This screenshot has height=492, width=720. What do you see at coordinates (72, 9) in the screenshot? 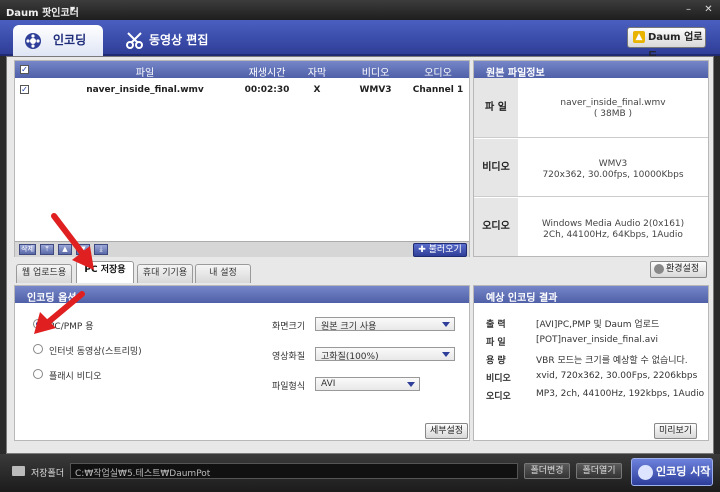
I see `window-menu-chevron-icon: ▾` at bounding box center [72, 9].